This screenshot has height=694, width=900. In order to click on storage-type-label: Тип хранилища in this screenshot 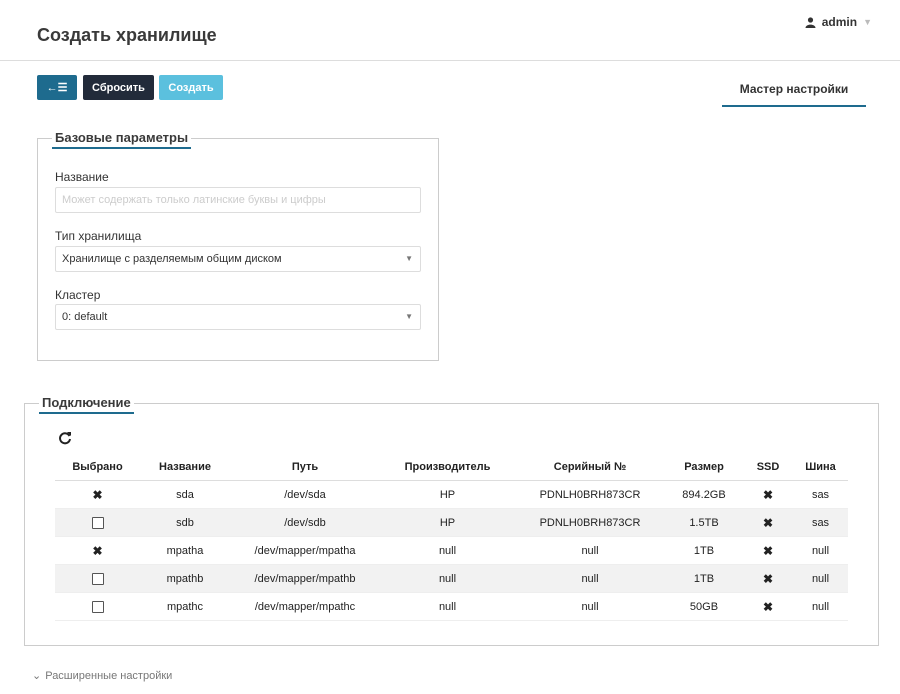, I will do `click(98, 236)`.